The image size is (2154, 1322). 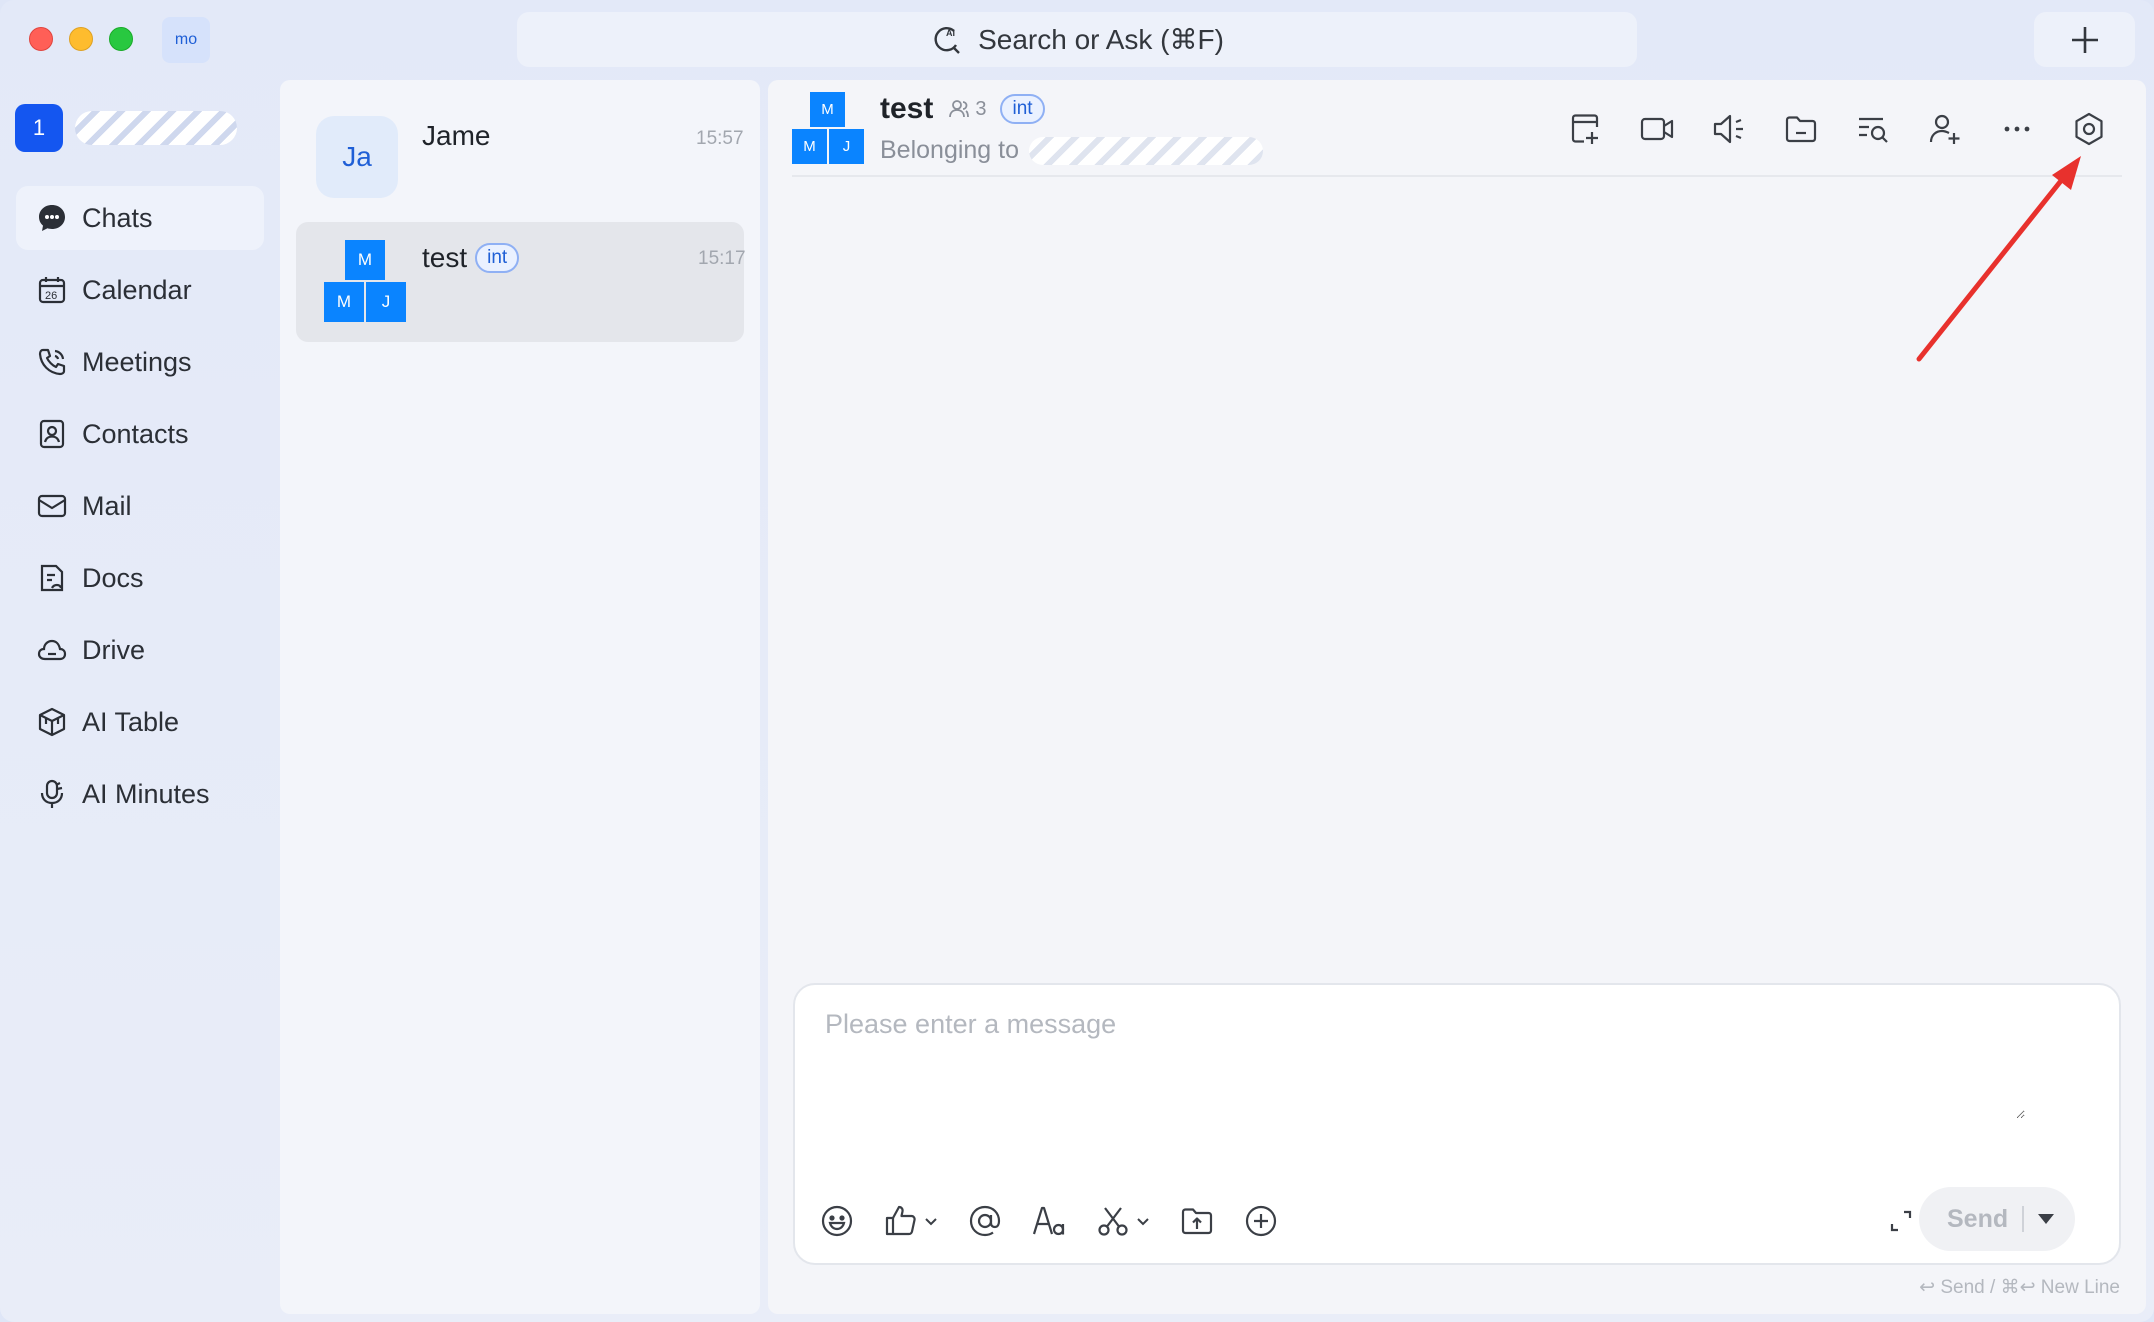 I want to click on reaction-button, so click(x=911, y=1221).